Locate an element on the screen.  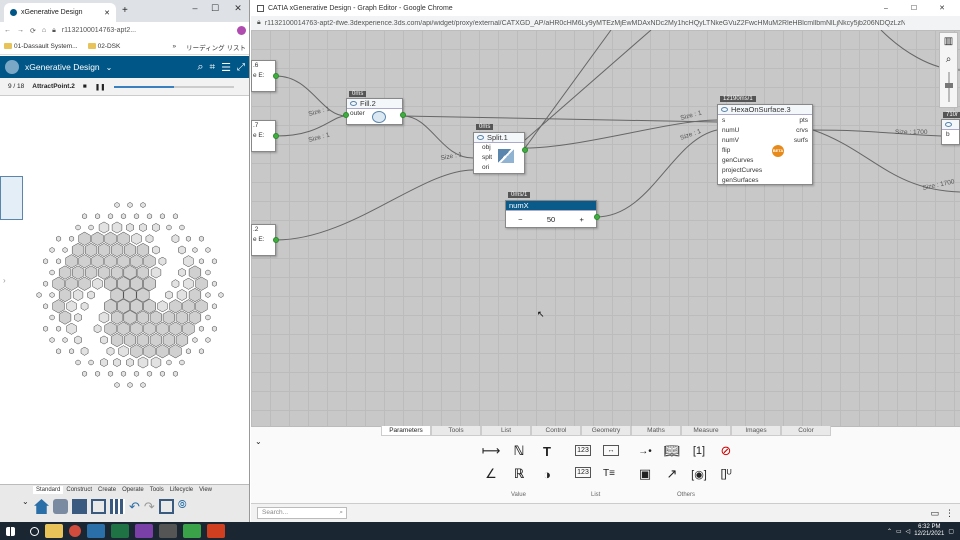
array-icon: [1] is located at coordinates (699, 451).